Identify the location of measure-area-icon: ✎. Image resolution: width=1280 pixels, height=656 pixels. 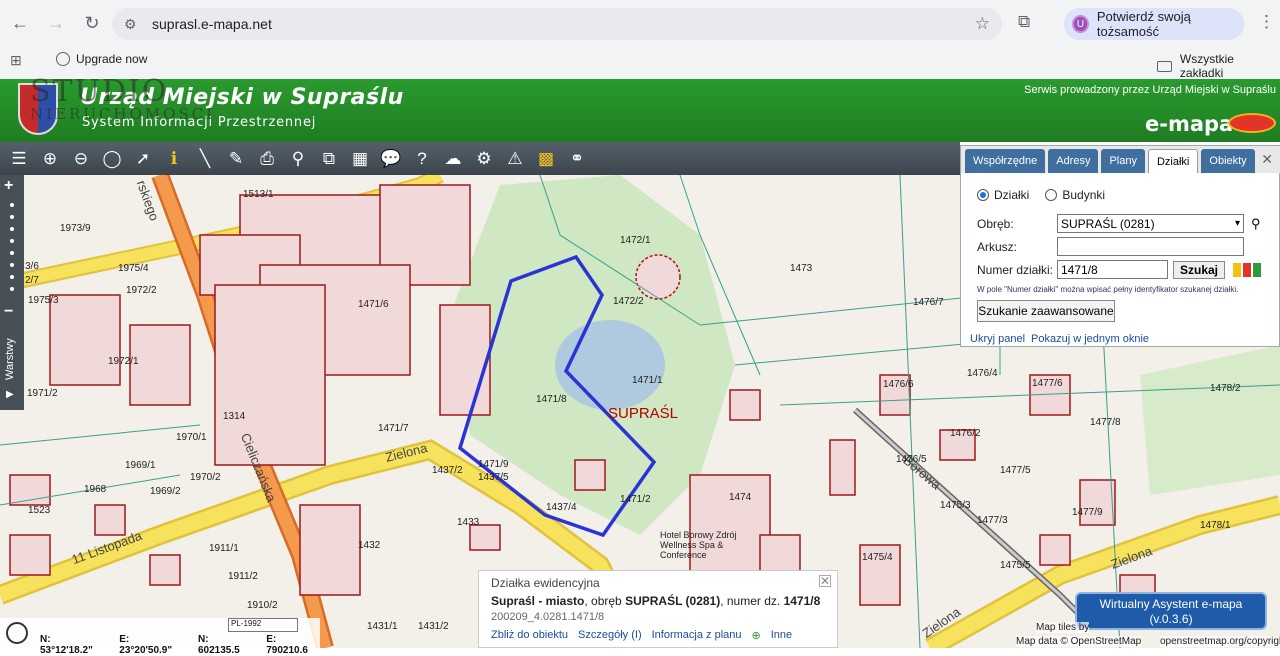
(236, 159).